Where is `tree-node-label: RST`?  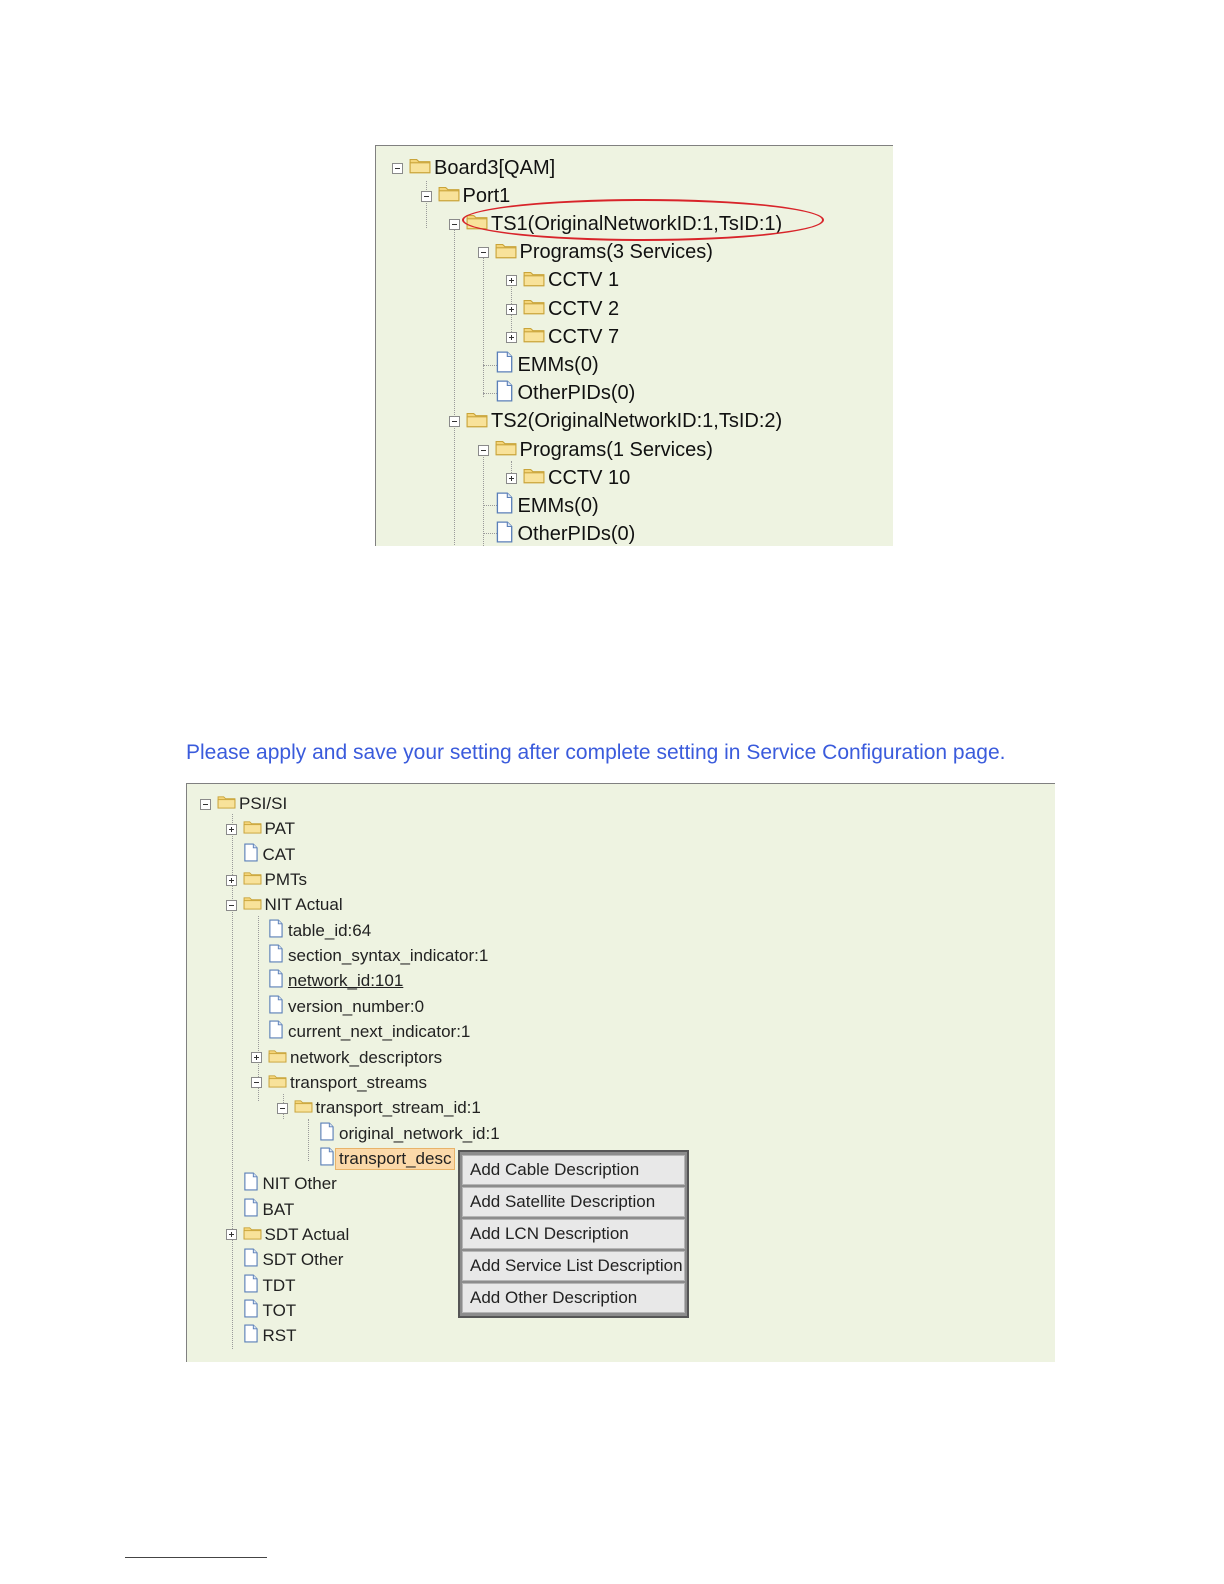 tree-node-label: RST is located at coordinates (279, 1336).